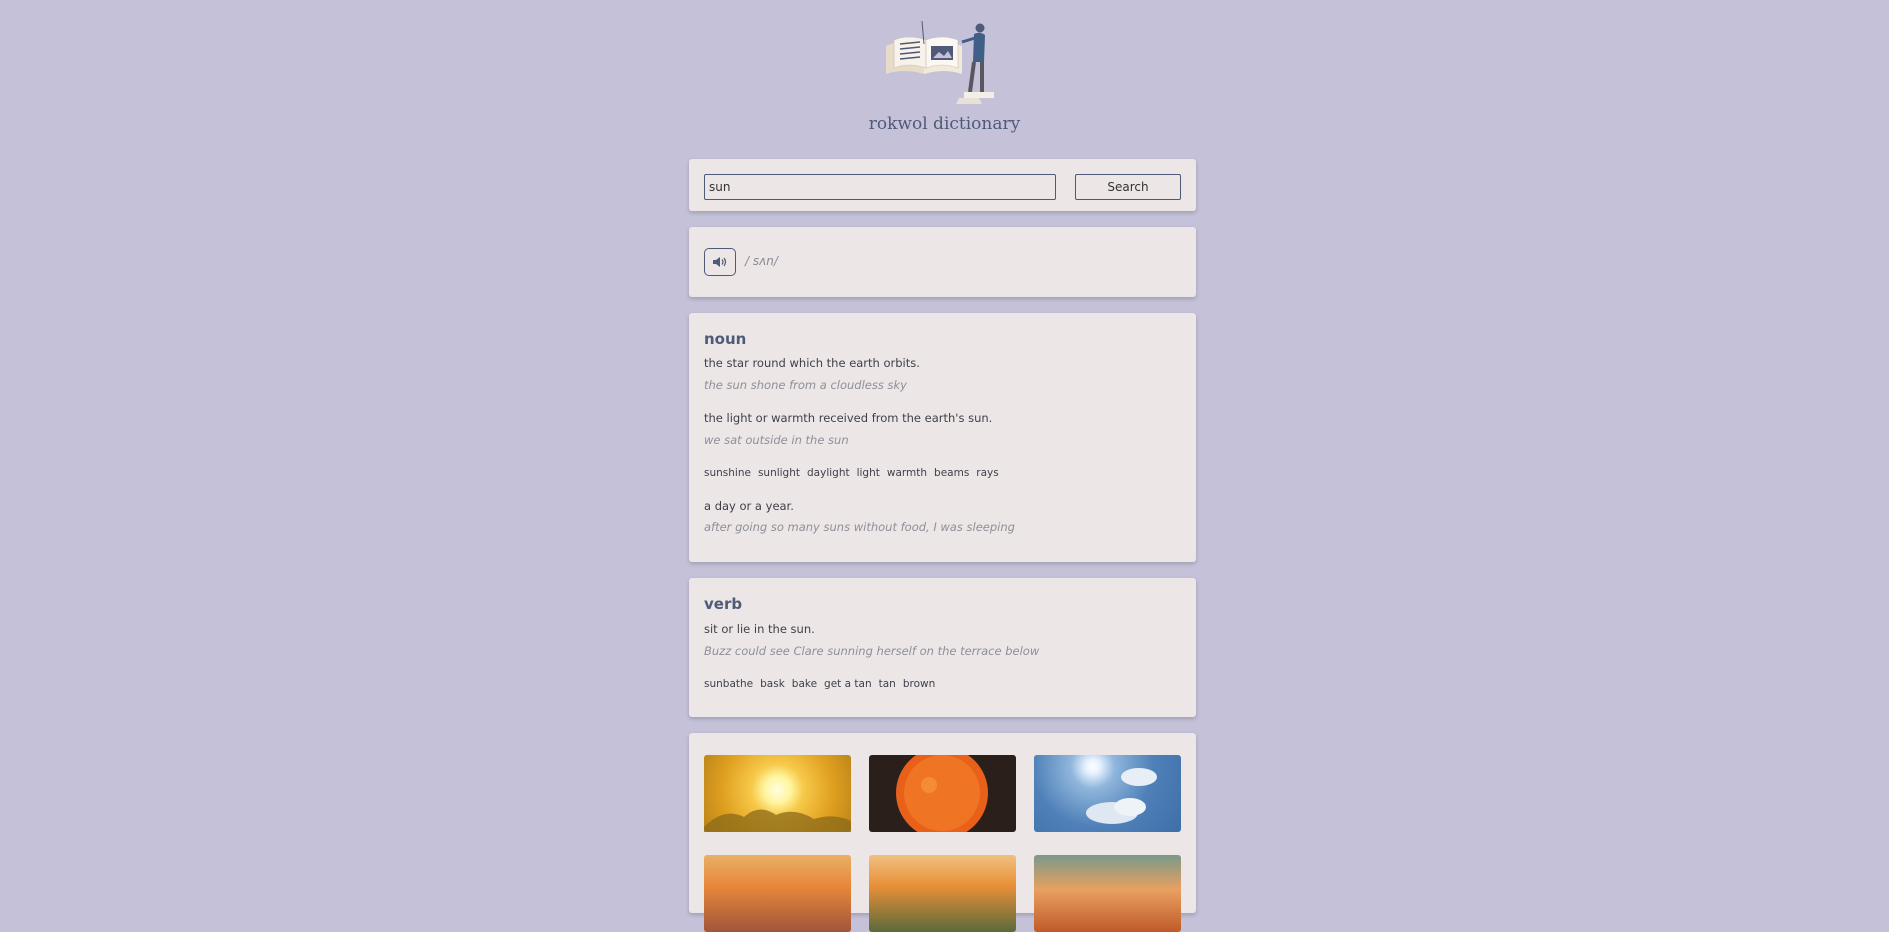  Describe the element at coordinates (779, 473) in the screenshot. I see `synonym-item: sunlight` at that location.